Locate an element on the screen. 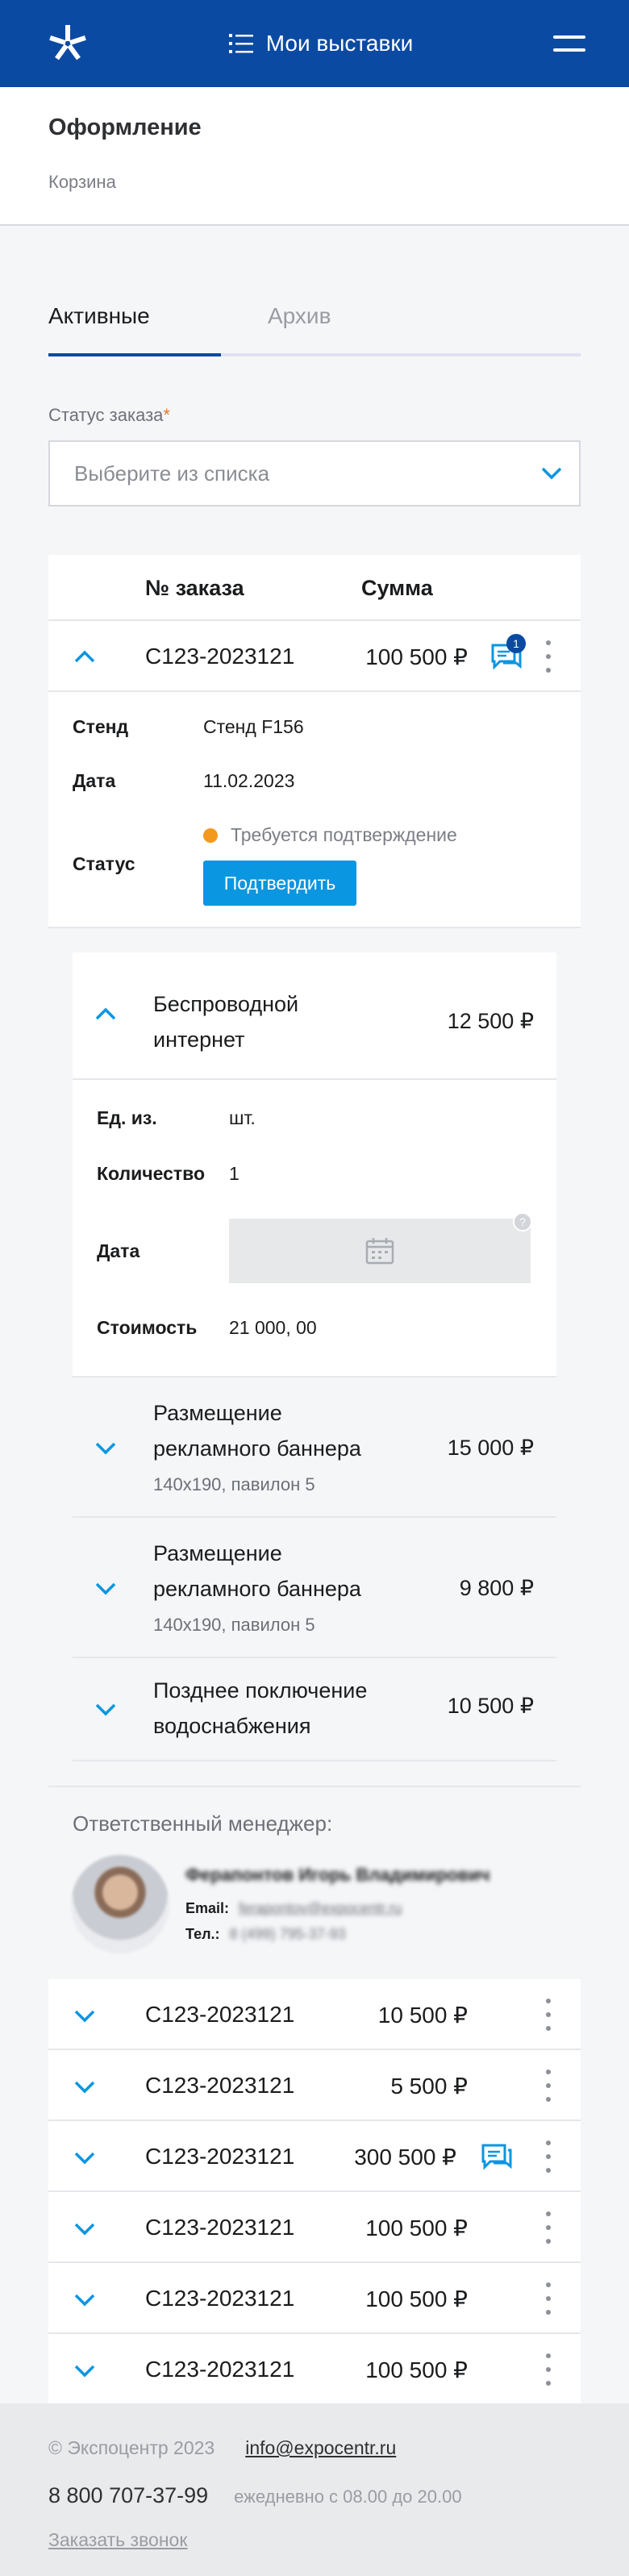 The height and width of the screenshot is (2576, 629). copyright: © Экспоцентр 2023 is located at coordinates (131, 2447).